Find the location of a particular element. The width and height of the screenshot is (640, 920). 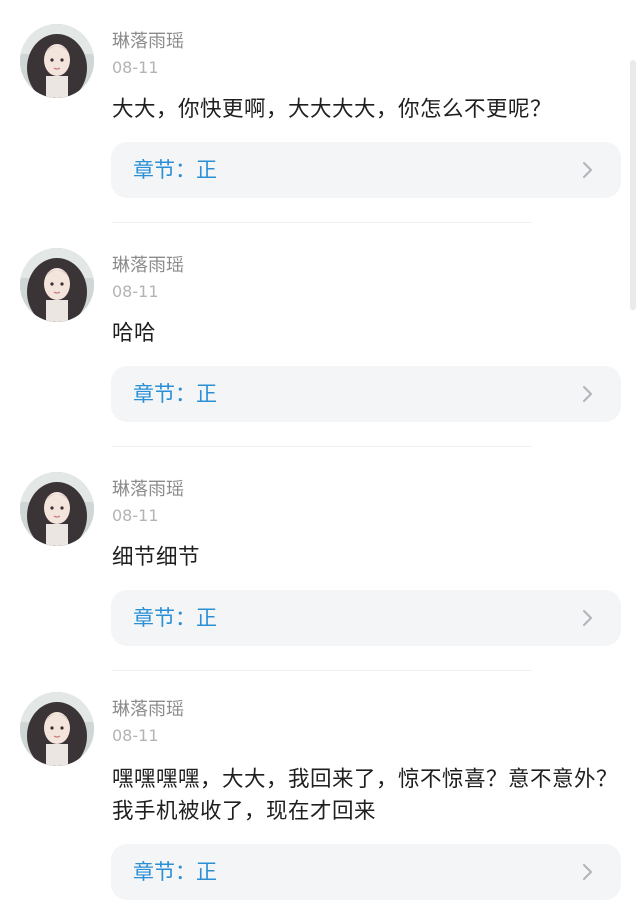

comment-text: 哈哈 is located at coordinates (134, 333).